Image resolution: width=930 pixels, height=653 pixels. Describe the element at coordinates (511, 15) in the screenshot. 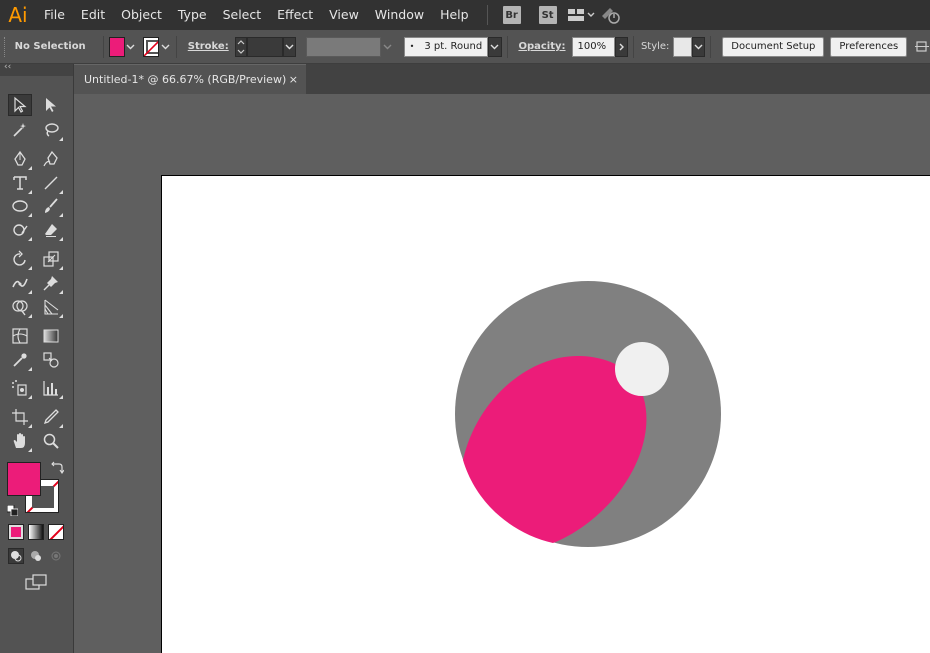

I see `bridge-button: Br` at that location.